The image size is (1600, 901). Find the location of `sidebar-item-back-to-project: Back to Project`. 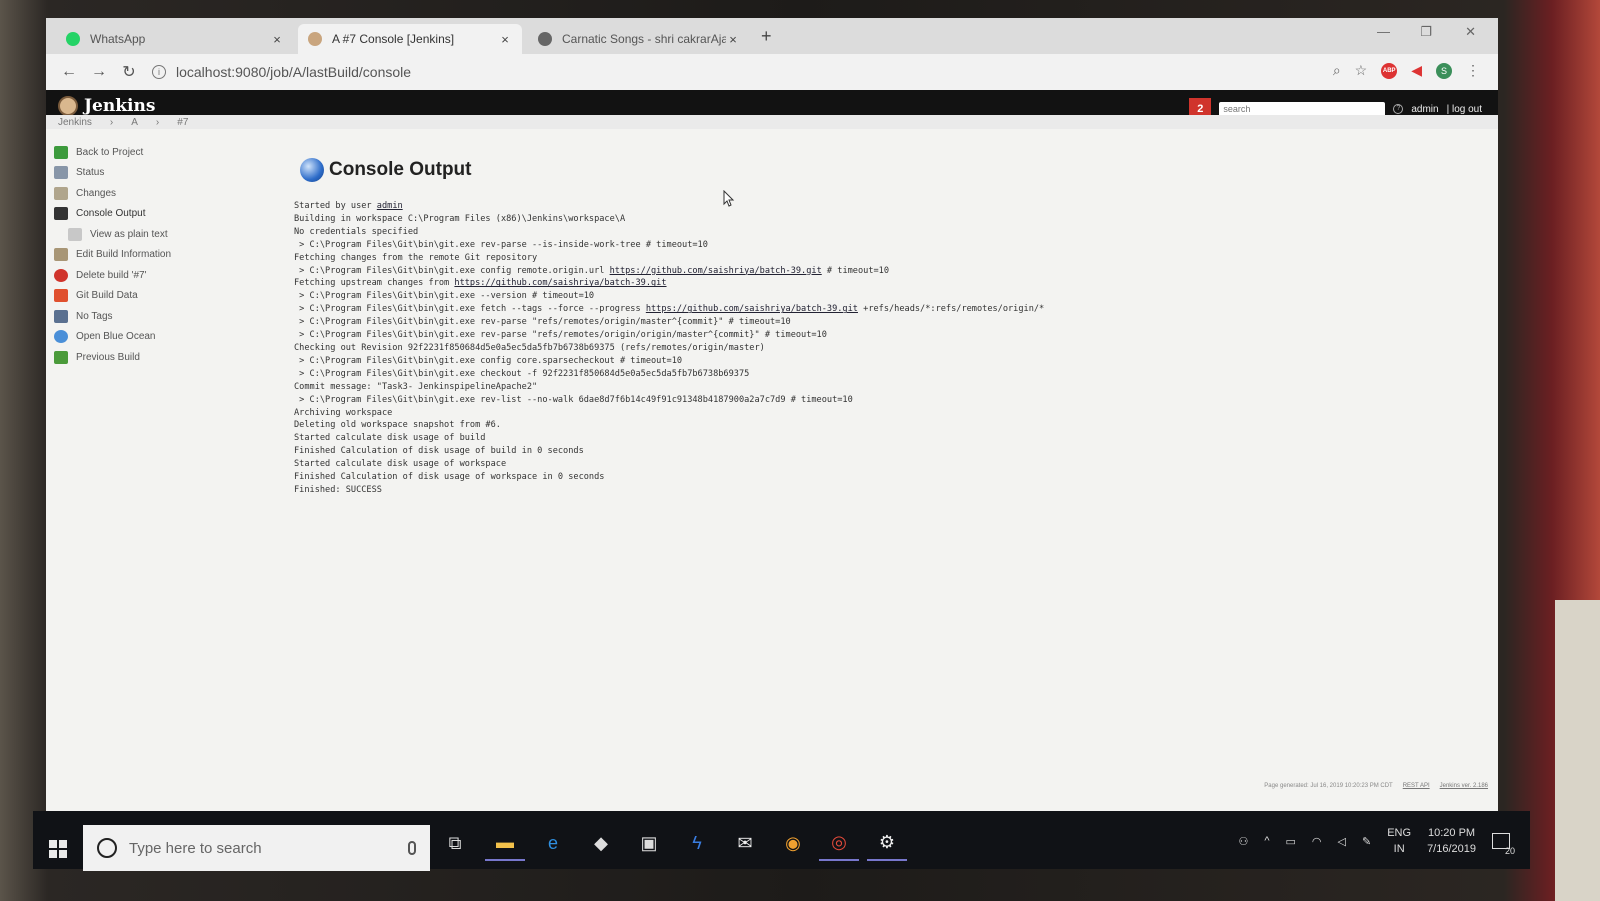

sidebar-item-back-to-project: Back to Project is located at coordinates (154, 152).